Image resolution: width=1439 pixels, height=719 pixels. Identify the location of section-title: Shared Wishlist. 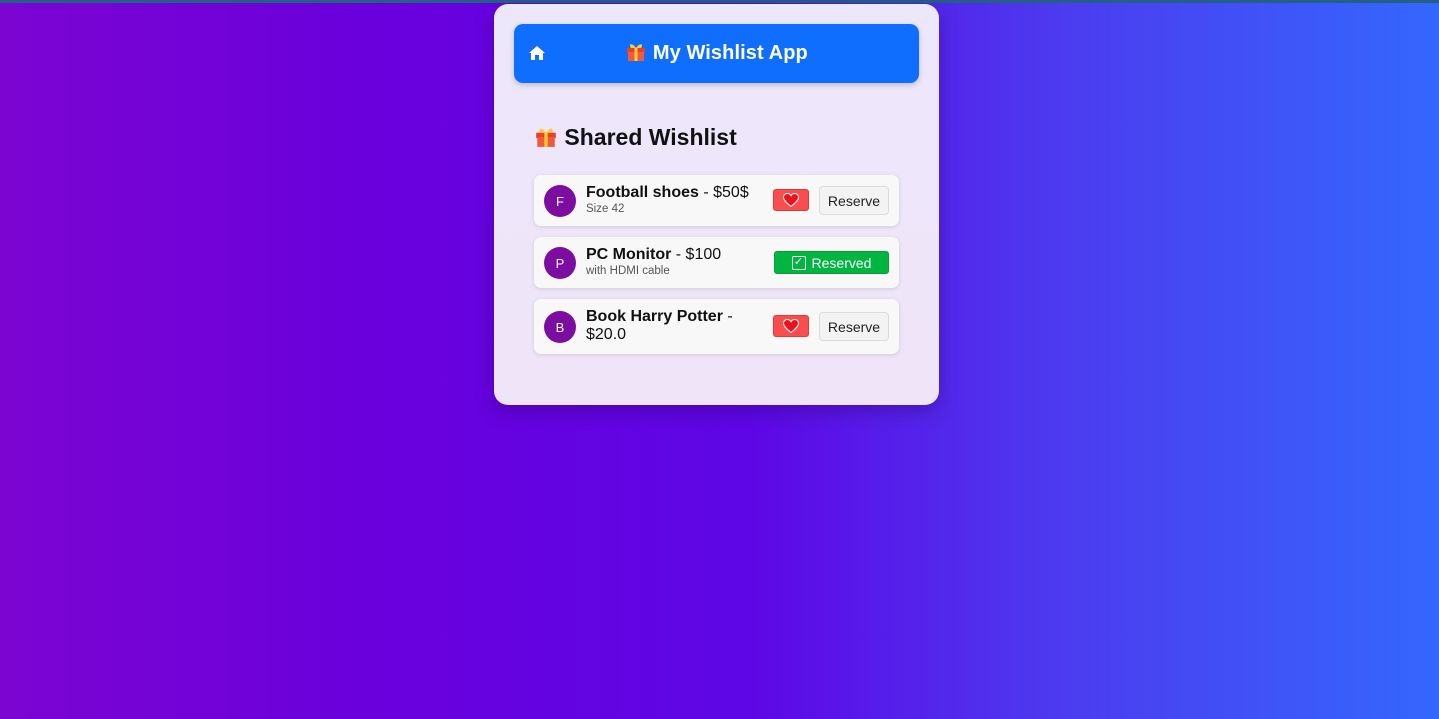
(635, 137).